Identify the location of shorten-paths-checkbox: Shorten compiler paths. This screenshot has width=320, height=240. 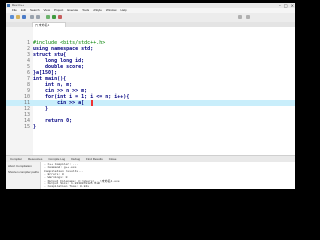
(23, 172).